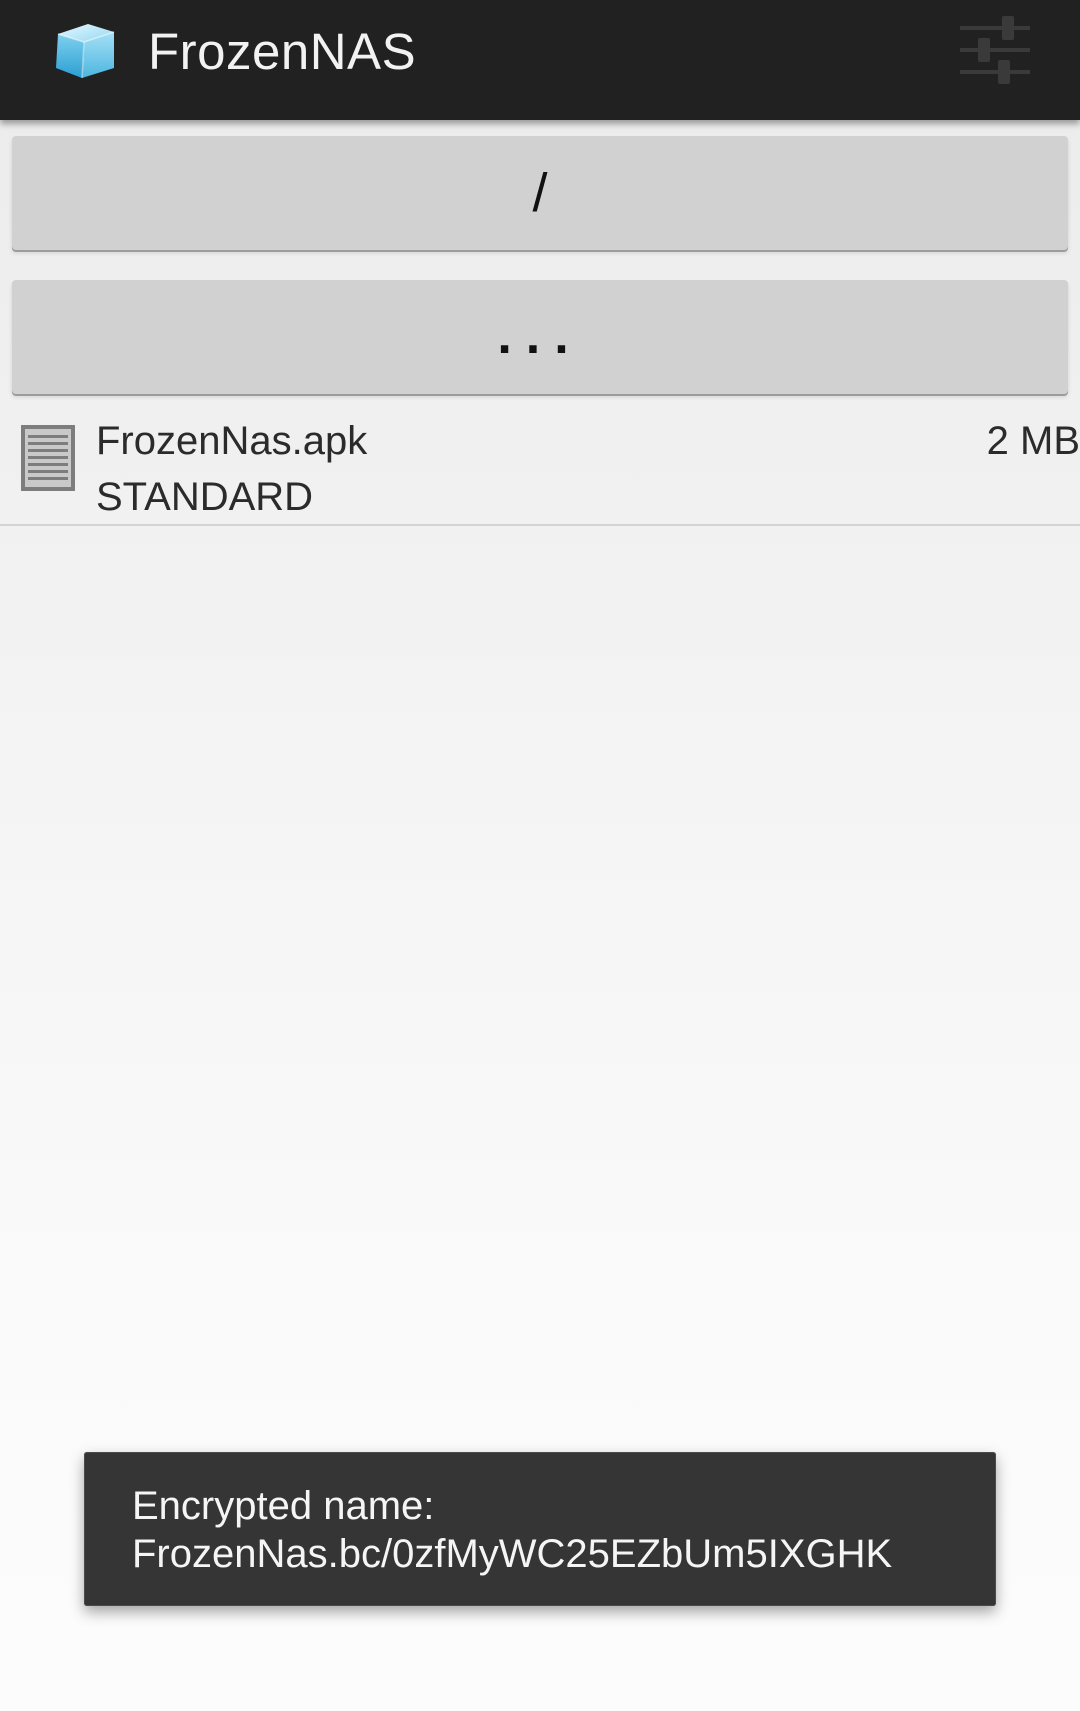  Describe the element at coordinates (512, 1554) in the screenshot. I see `toast-encrypted-name: FrozenNas.bc/0zfMyWC25EZbUm5IXGHK` at that location.